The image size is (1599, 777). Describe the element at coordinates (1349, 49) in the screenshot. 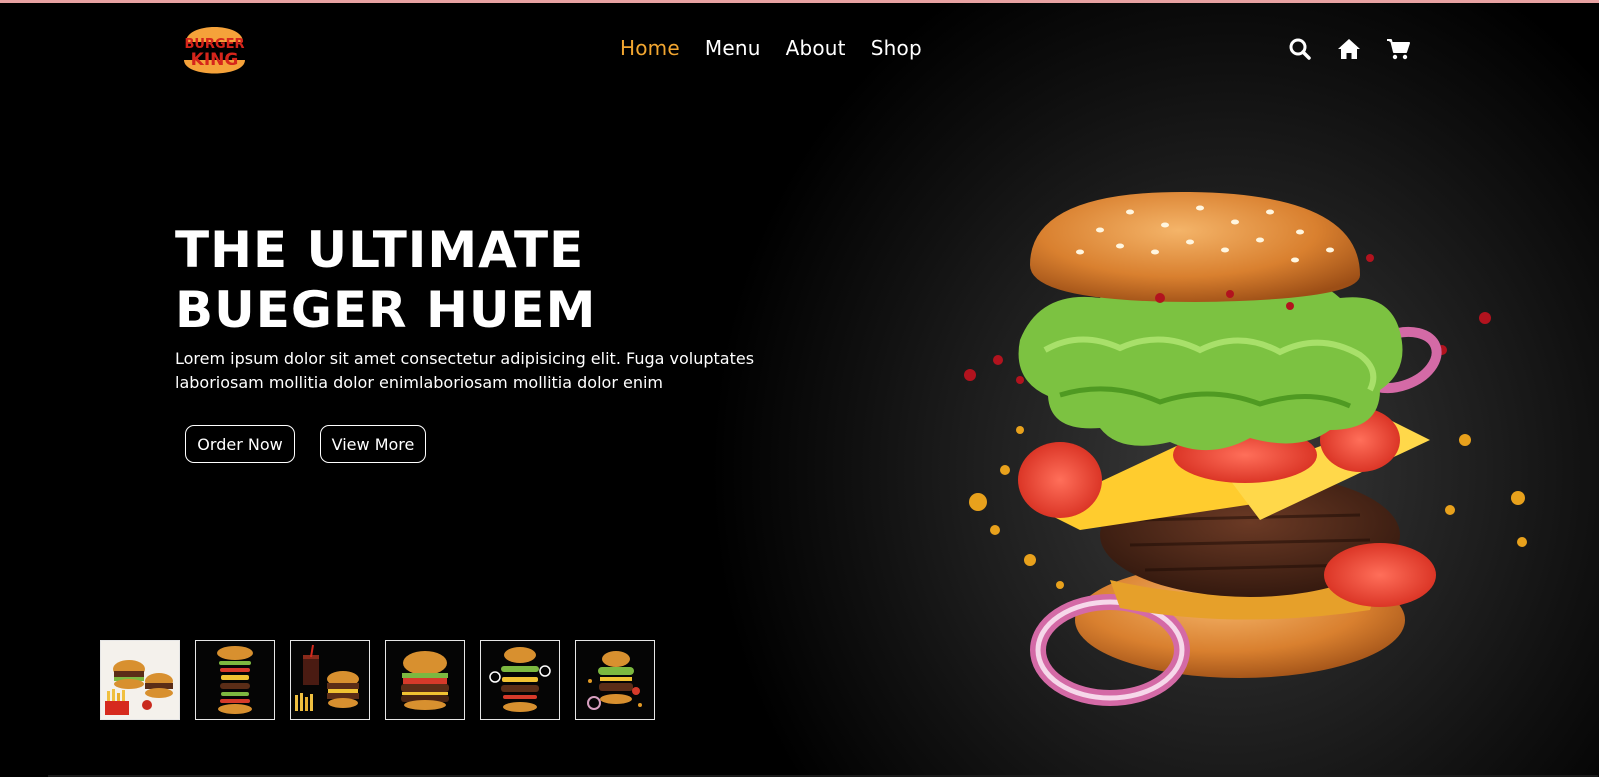

I see `home-icon` at that location.